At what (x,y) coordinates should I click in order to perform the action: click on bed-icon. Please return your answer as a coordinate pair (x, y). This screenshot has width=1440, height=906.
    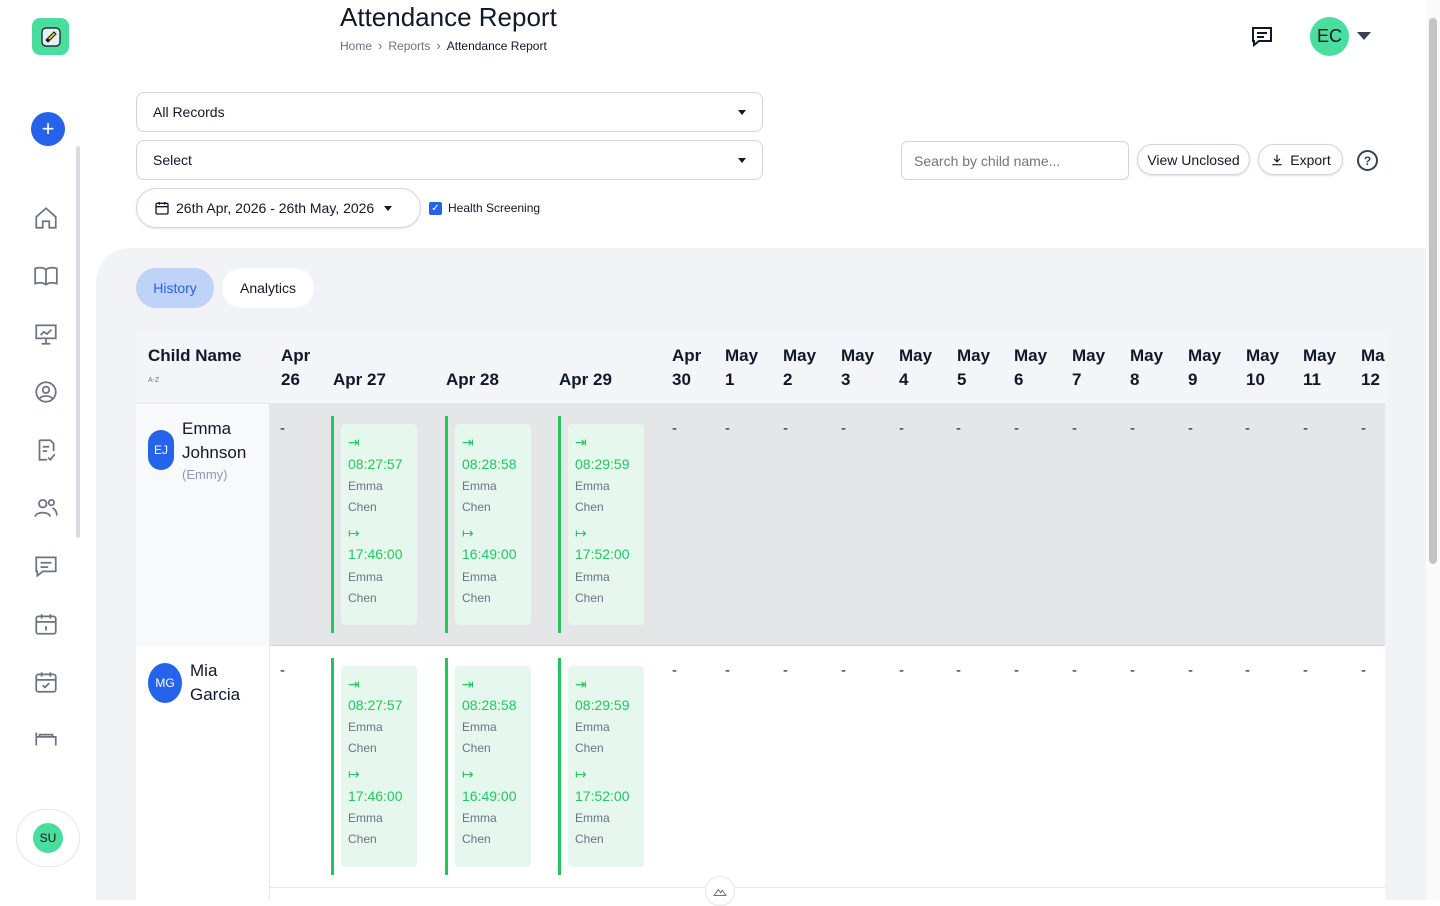
    Looking at the image, I should click on (46, 736).